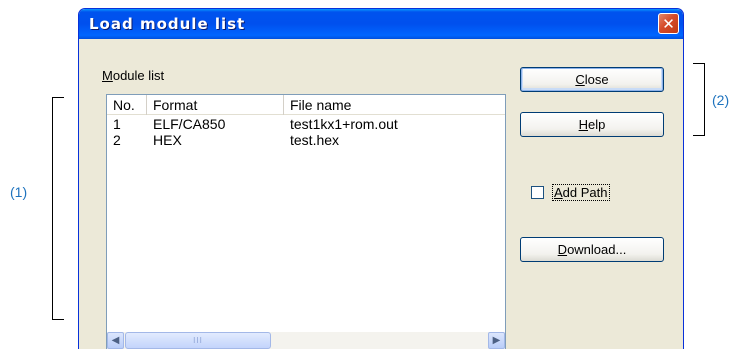 The width and height of the screenshot is (741, 349). Describe the element at coordinates (117, 124) in the screenshot. I see `cell-no: 1` at that location.